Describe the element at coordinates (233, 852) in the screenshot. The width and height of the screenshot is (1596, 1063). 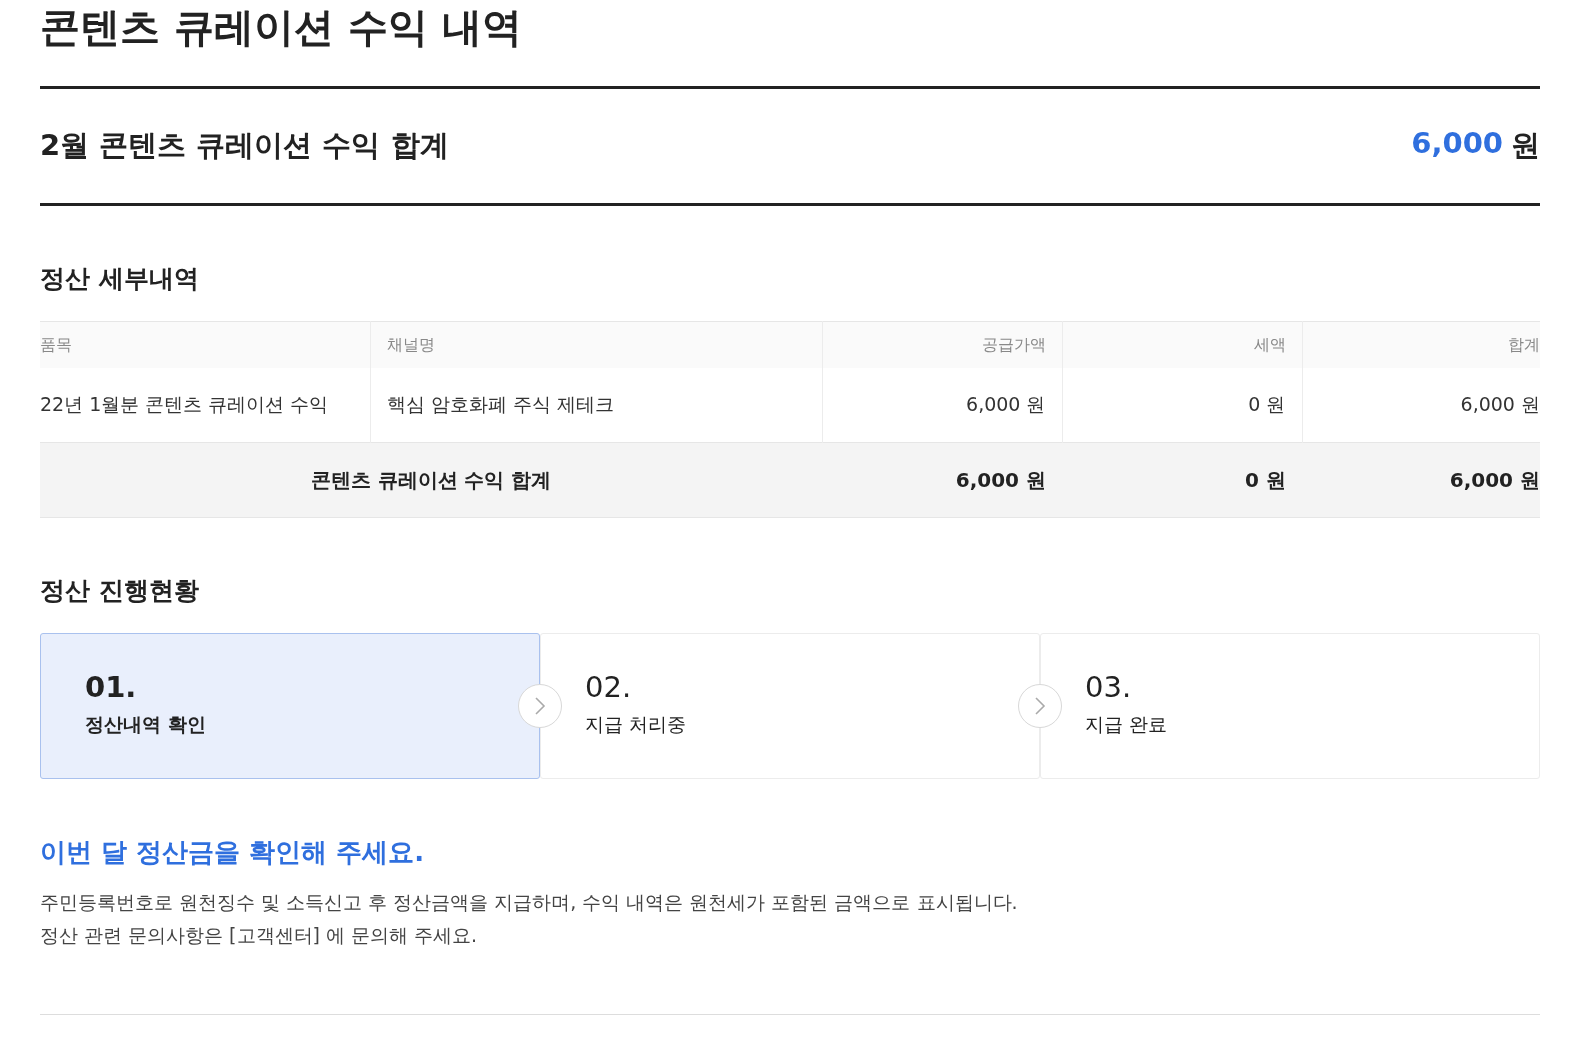
I see `notice-heading: 이번 달 정산금을 확인해 주세요.` at that location.